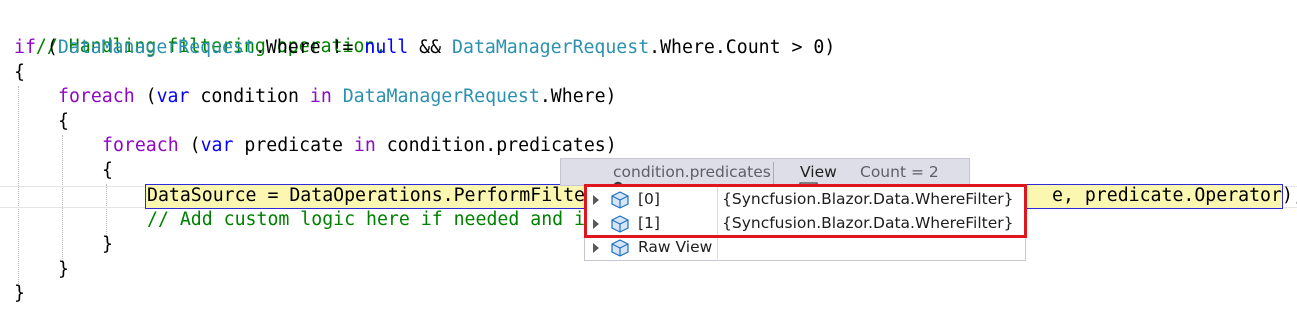  I want to click on variable-name: predicate, so click(293, 145).